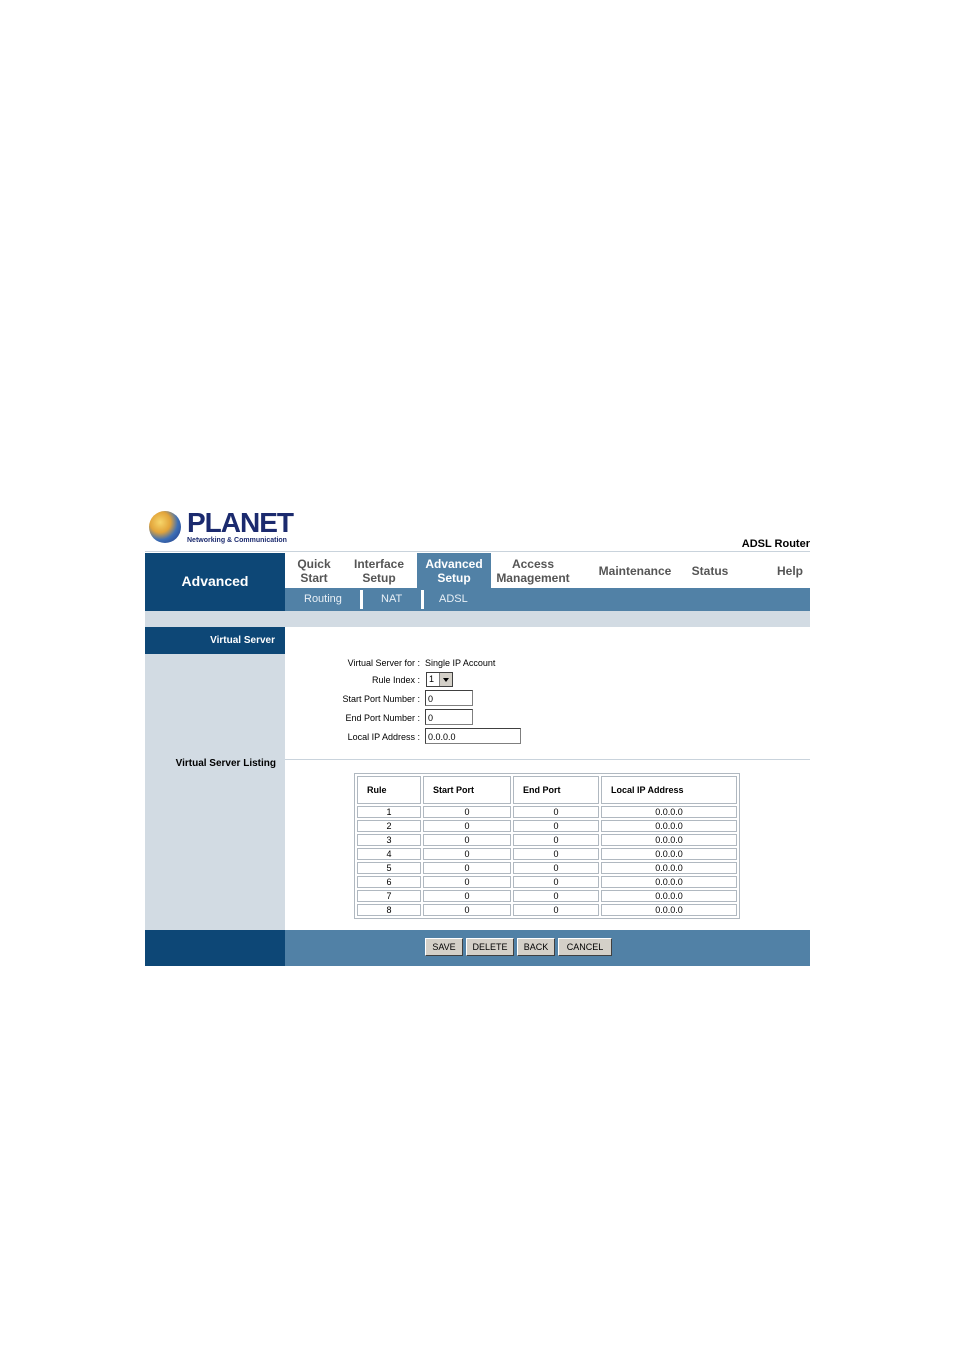  I want to click on column-header-end-port: End Port, so click(556, 790).